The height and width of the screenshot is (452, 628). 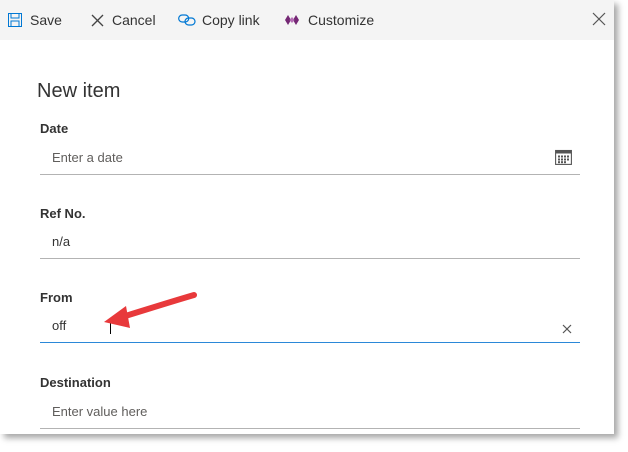 I want to click on from-label: From, so click(x=56, y=297).